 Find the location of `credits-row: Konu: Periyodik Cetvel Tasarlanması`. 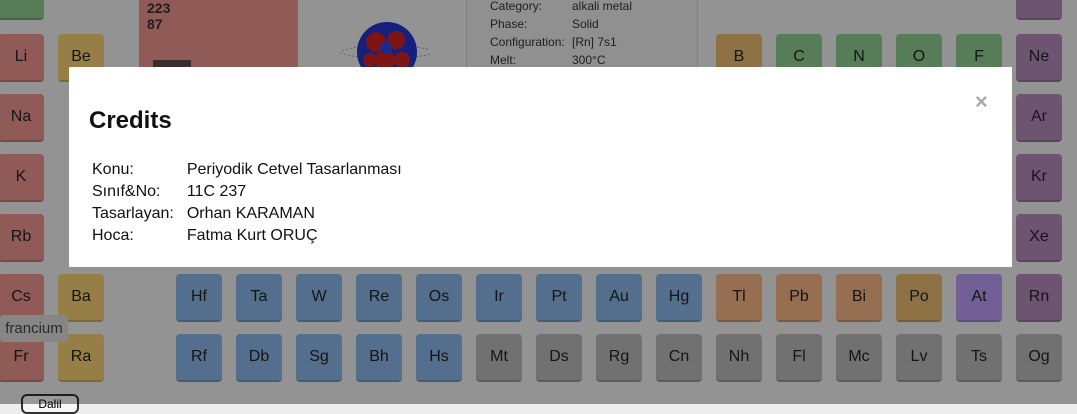

credits-row: Konu: Periyodik Cetvel Tasarlanması is located at coordinates (247, 170).